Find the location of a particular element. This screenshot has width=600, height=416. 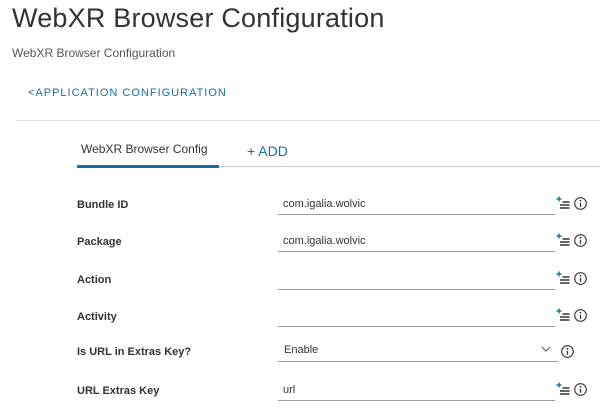

chevron-down-icon is located at coordinates (546, 349).